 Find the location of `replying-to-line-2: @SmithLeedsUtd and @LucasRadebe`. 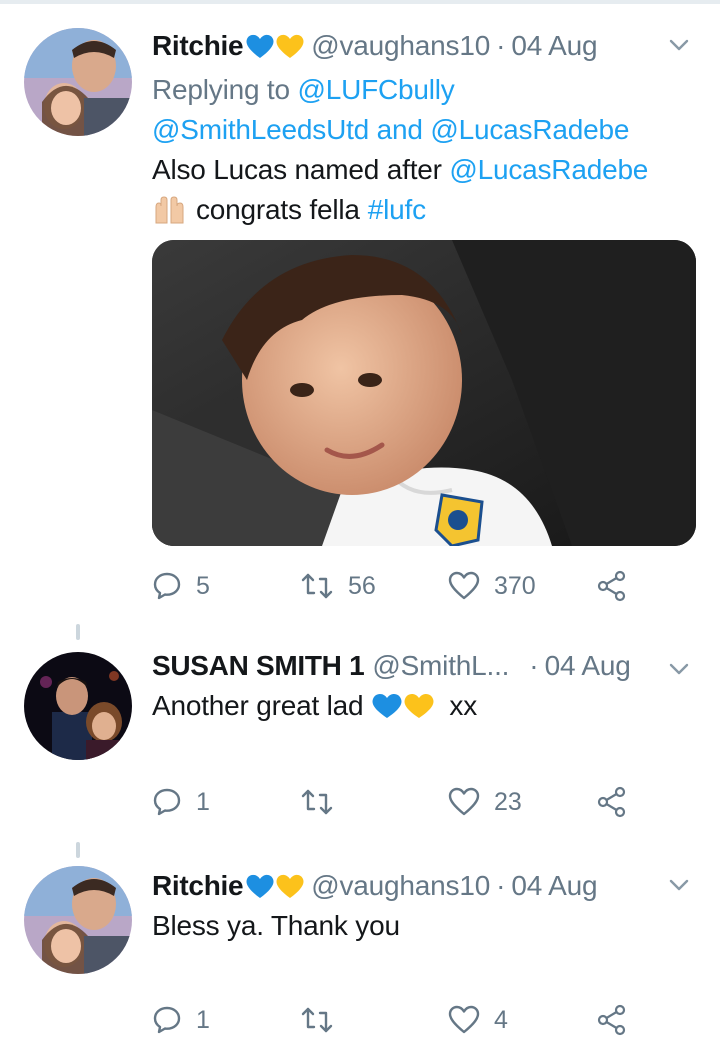

replying-to-line-2: @SmithLeedsUtd and @LucasRadebe is located at coordinates (424, 130).